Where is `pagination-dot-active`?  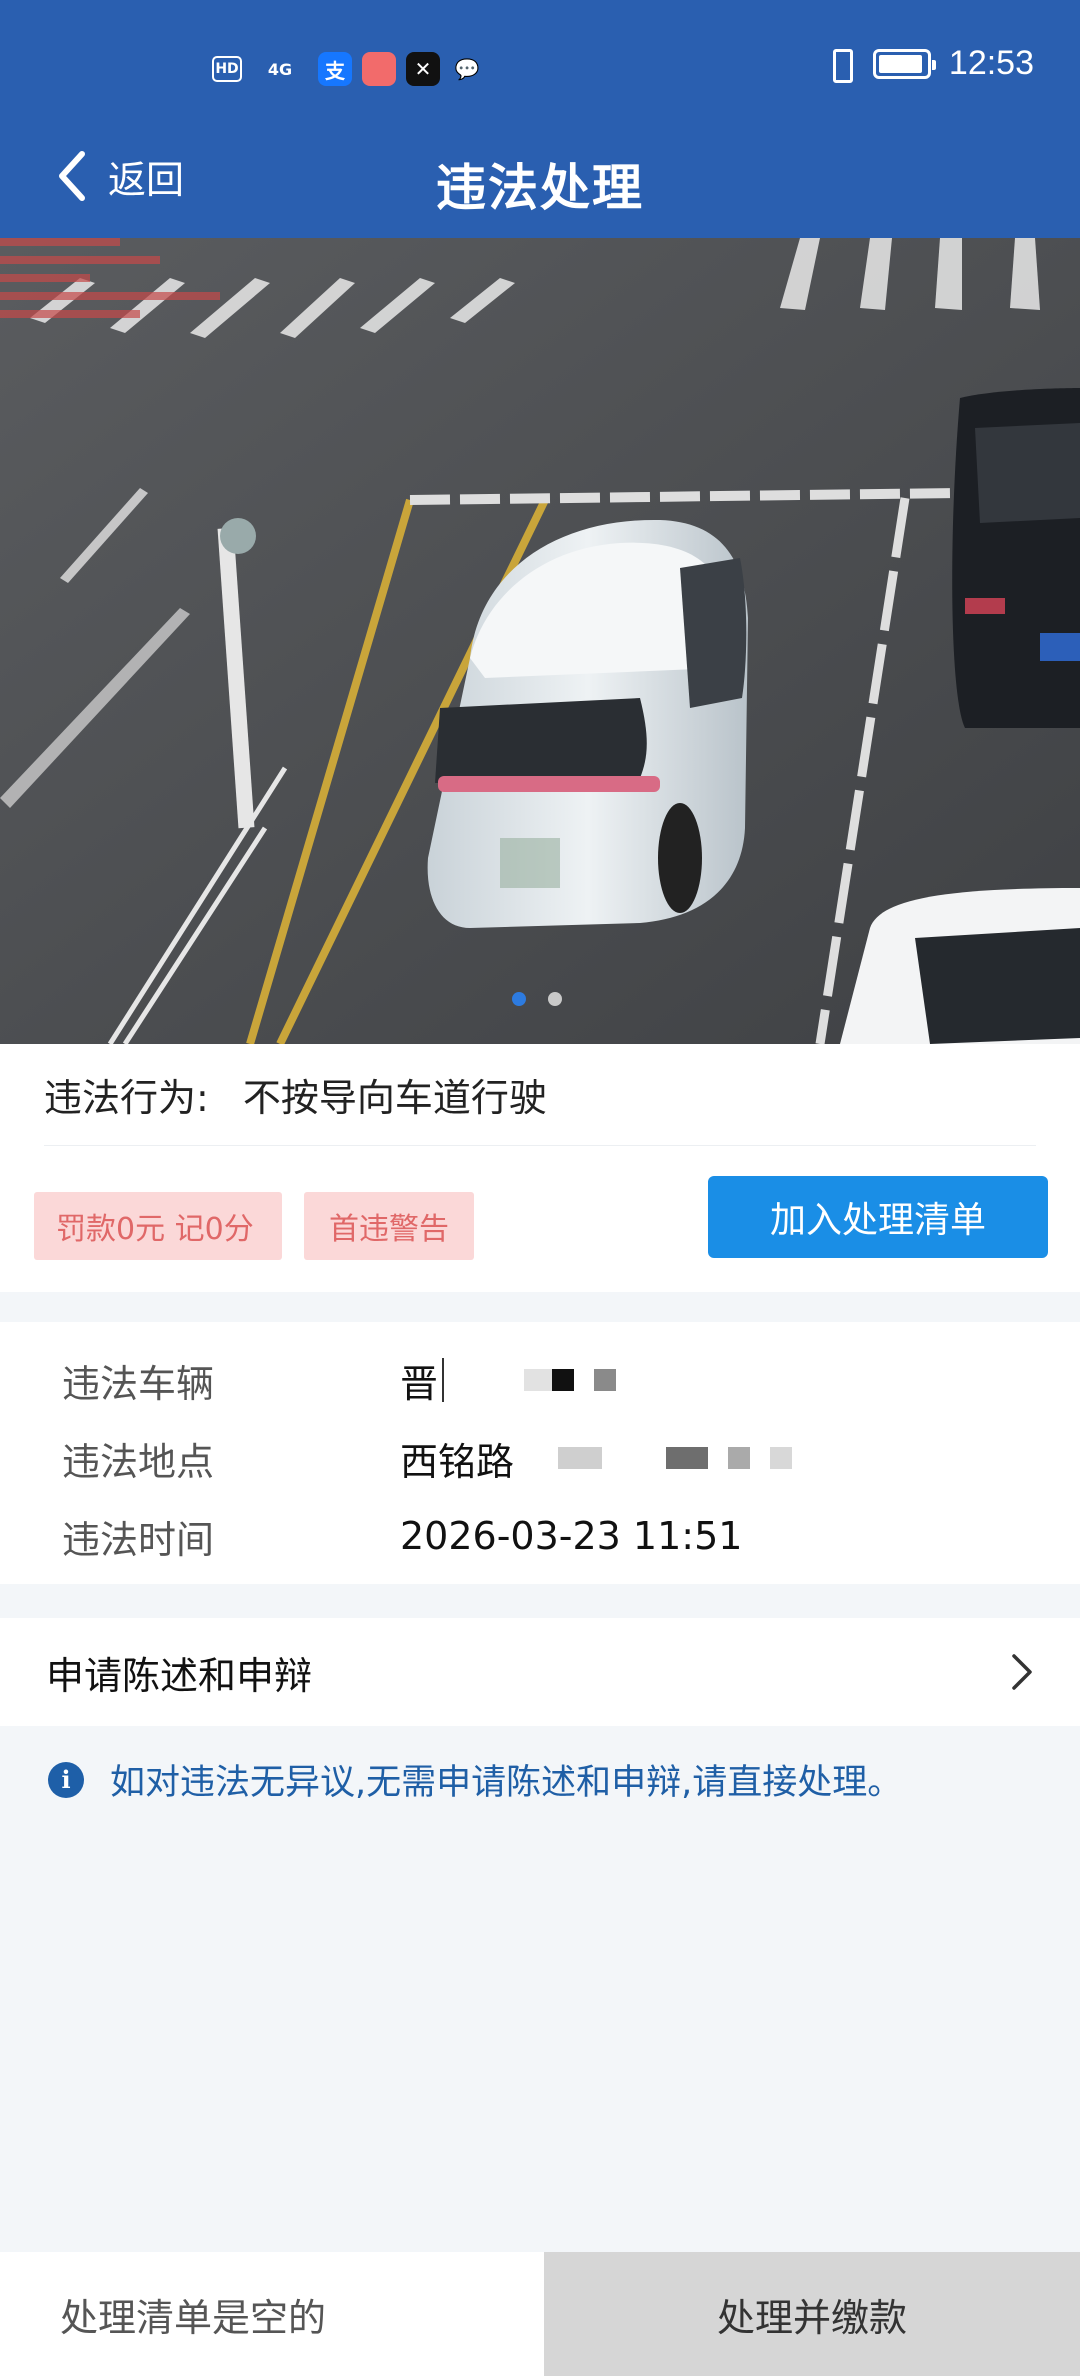 pagination-dot-active is located at coordinates (519, 999).